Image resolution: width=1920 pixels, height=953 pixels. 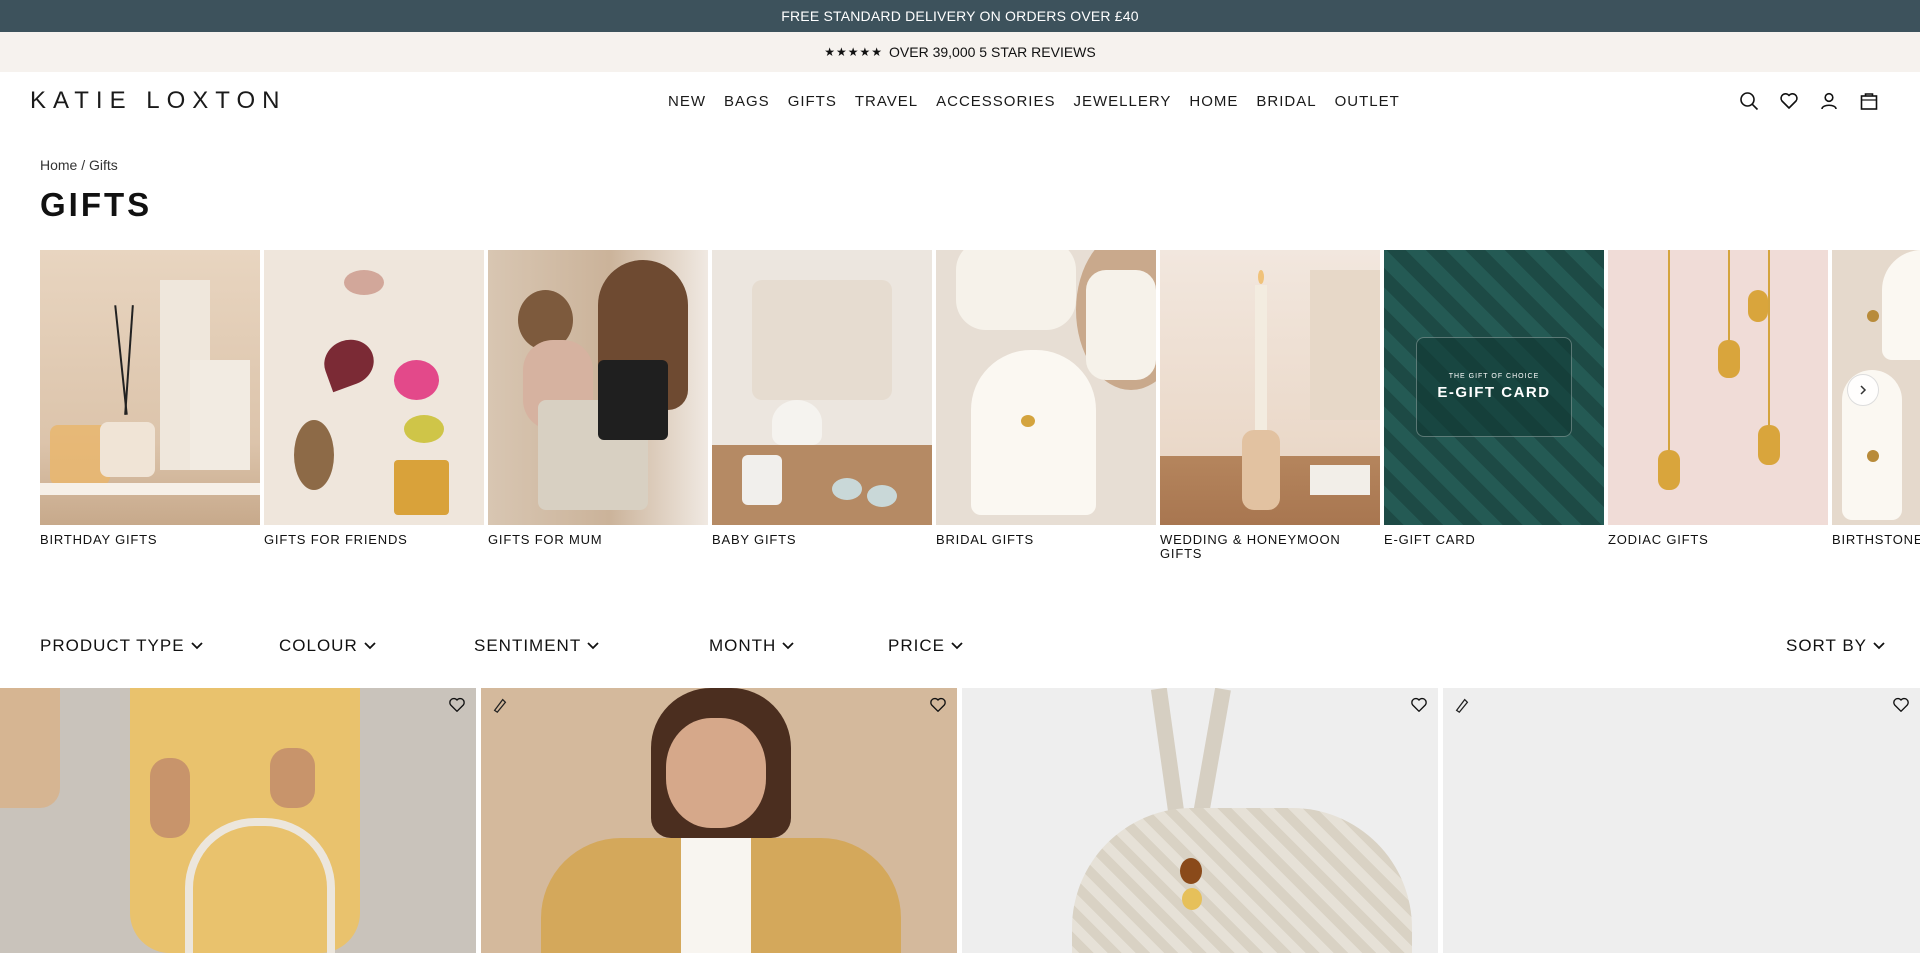 I want to click on category-image-friends, so click(x=374, y=387).